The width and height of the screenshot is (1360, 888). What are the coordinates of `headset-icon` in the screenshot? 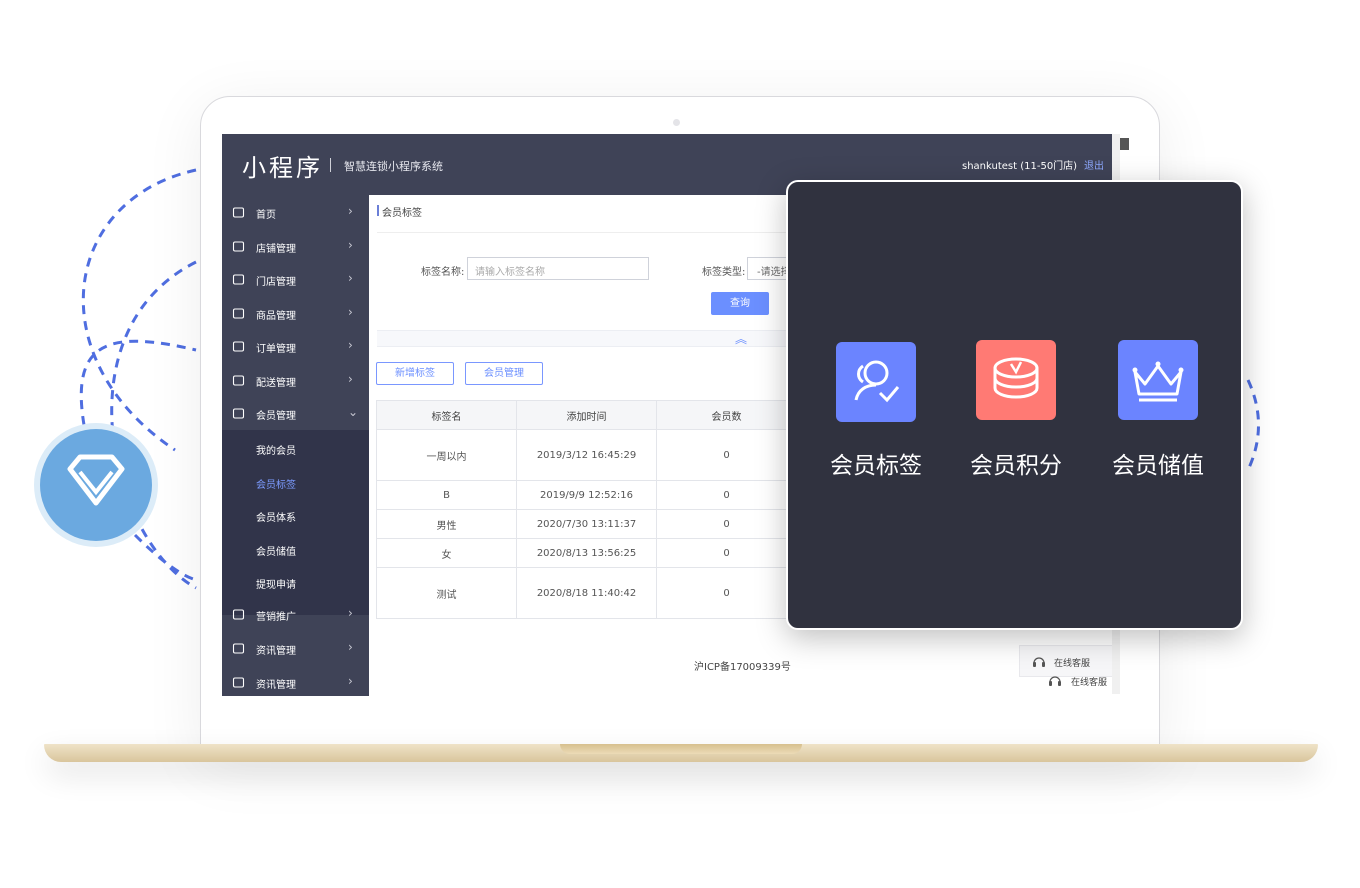 It's located at (1039, 662).